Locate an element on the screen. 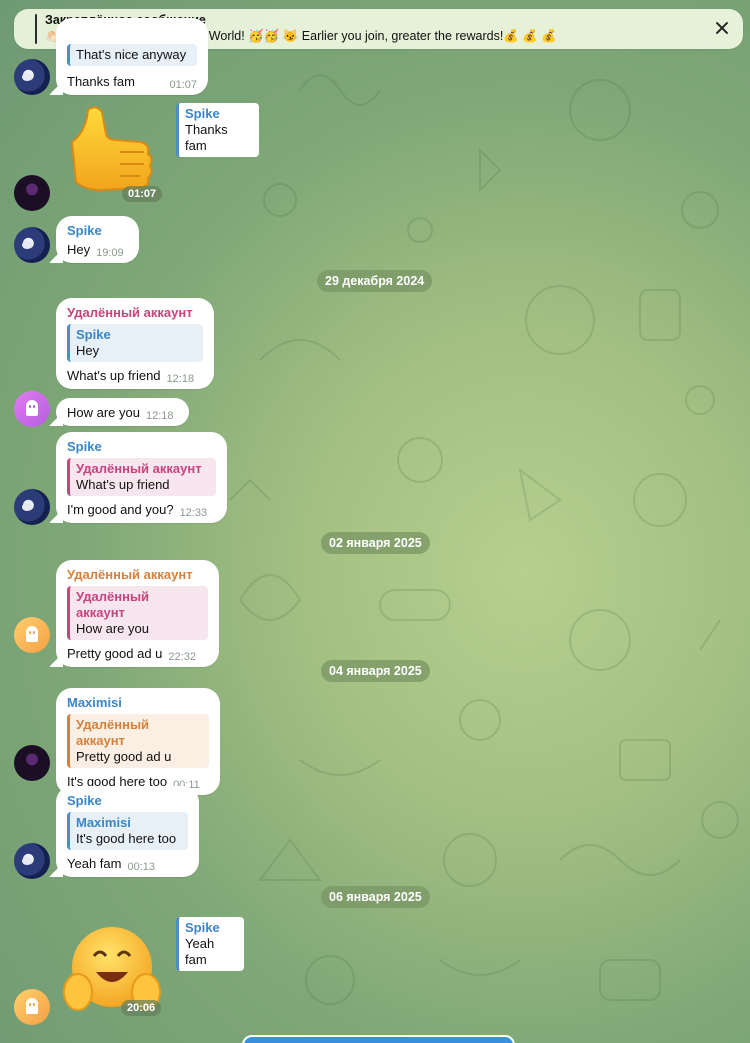 This screenshot has width=750, height=1043. reply-text: What's up friend is located at coordinates (123, 484).